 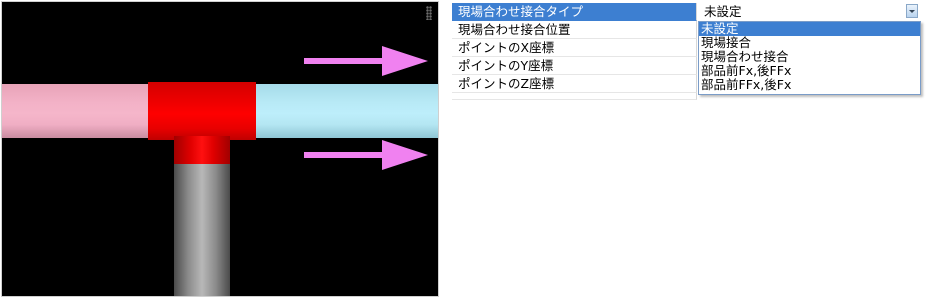 I want to click on property-row-joint-position: 現場合わせ接合位置, so click(x=574, y=30).